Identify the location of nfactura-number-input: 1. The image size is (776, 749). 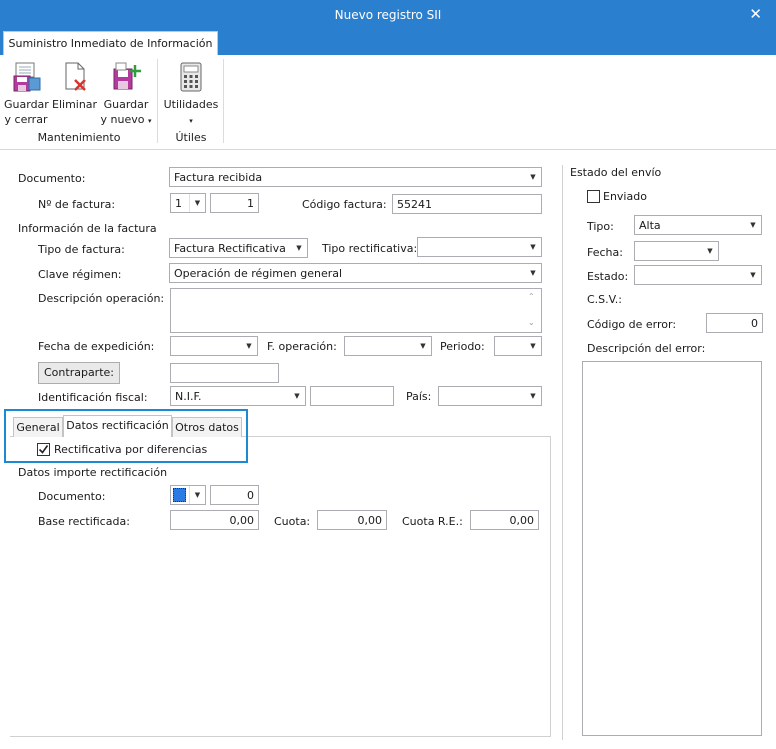
(234, 203).